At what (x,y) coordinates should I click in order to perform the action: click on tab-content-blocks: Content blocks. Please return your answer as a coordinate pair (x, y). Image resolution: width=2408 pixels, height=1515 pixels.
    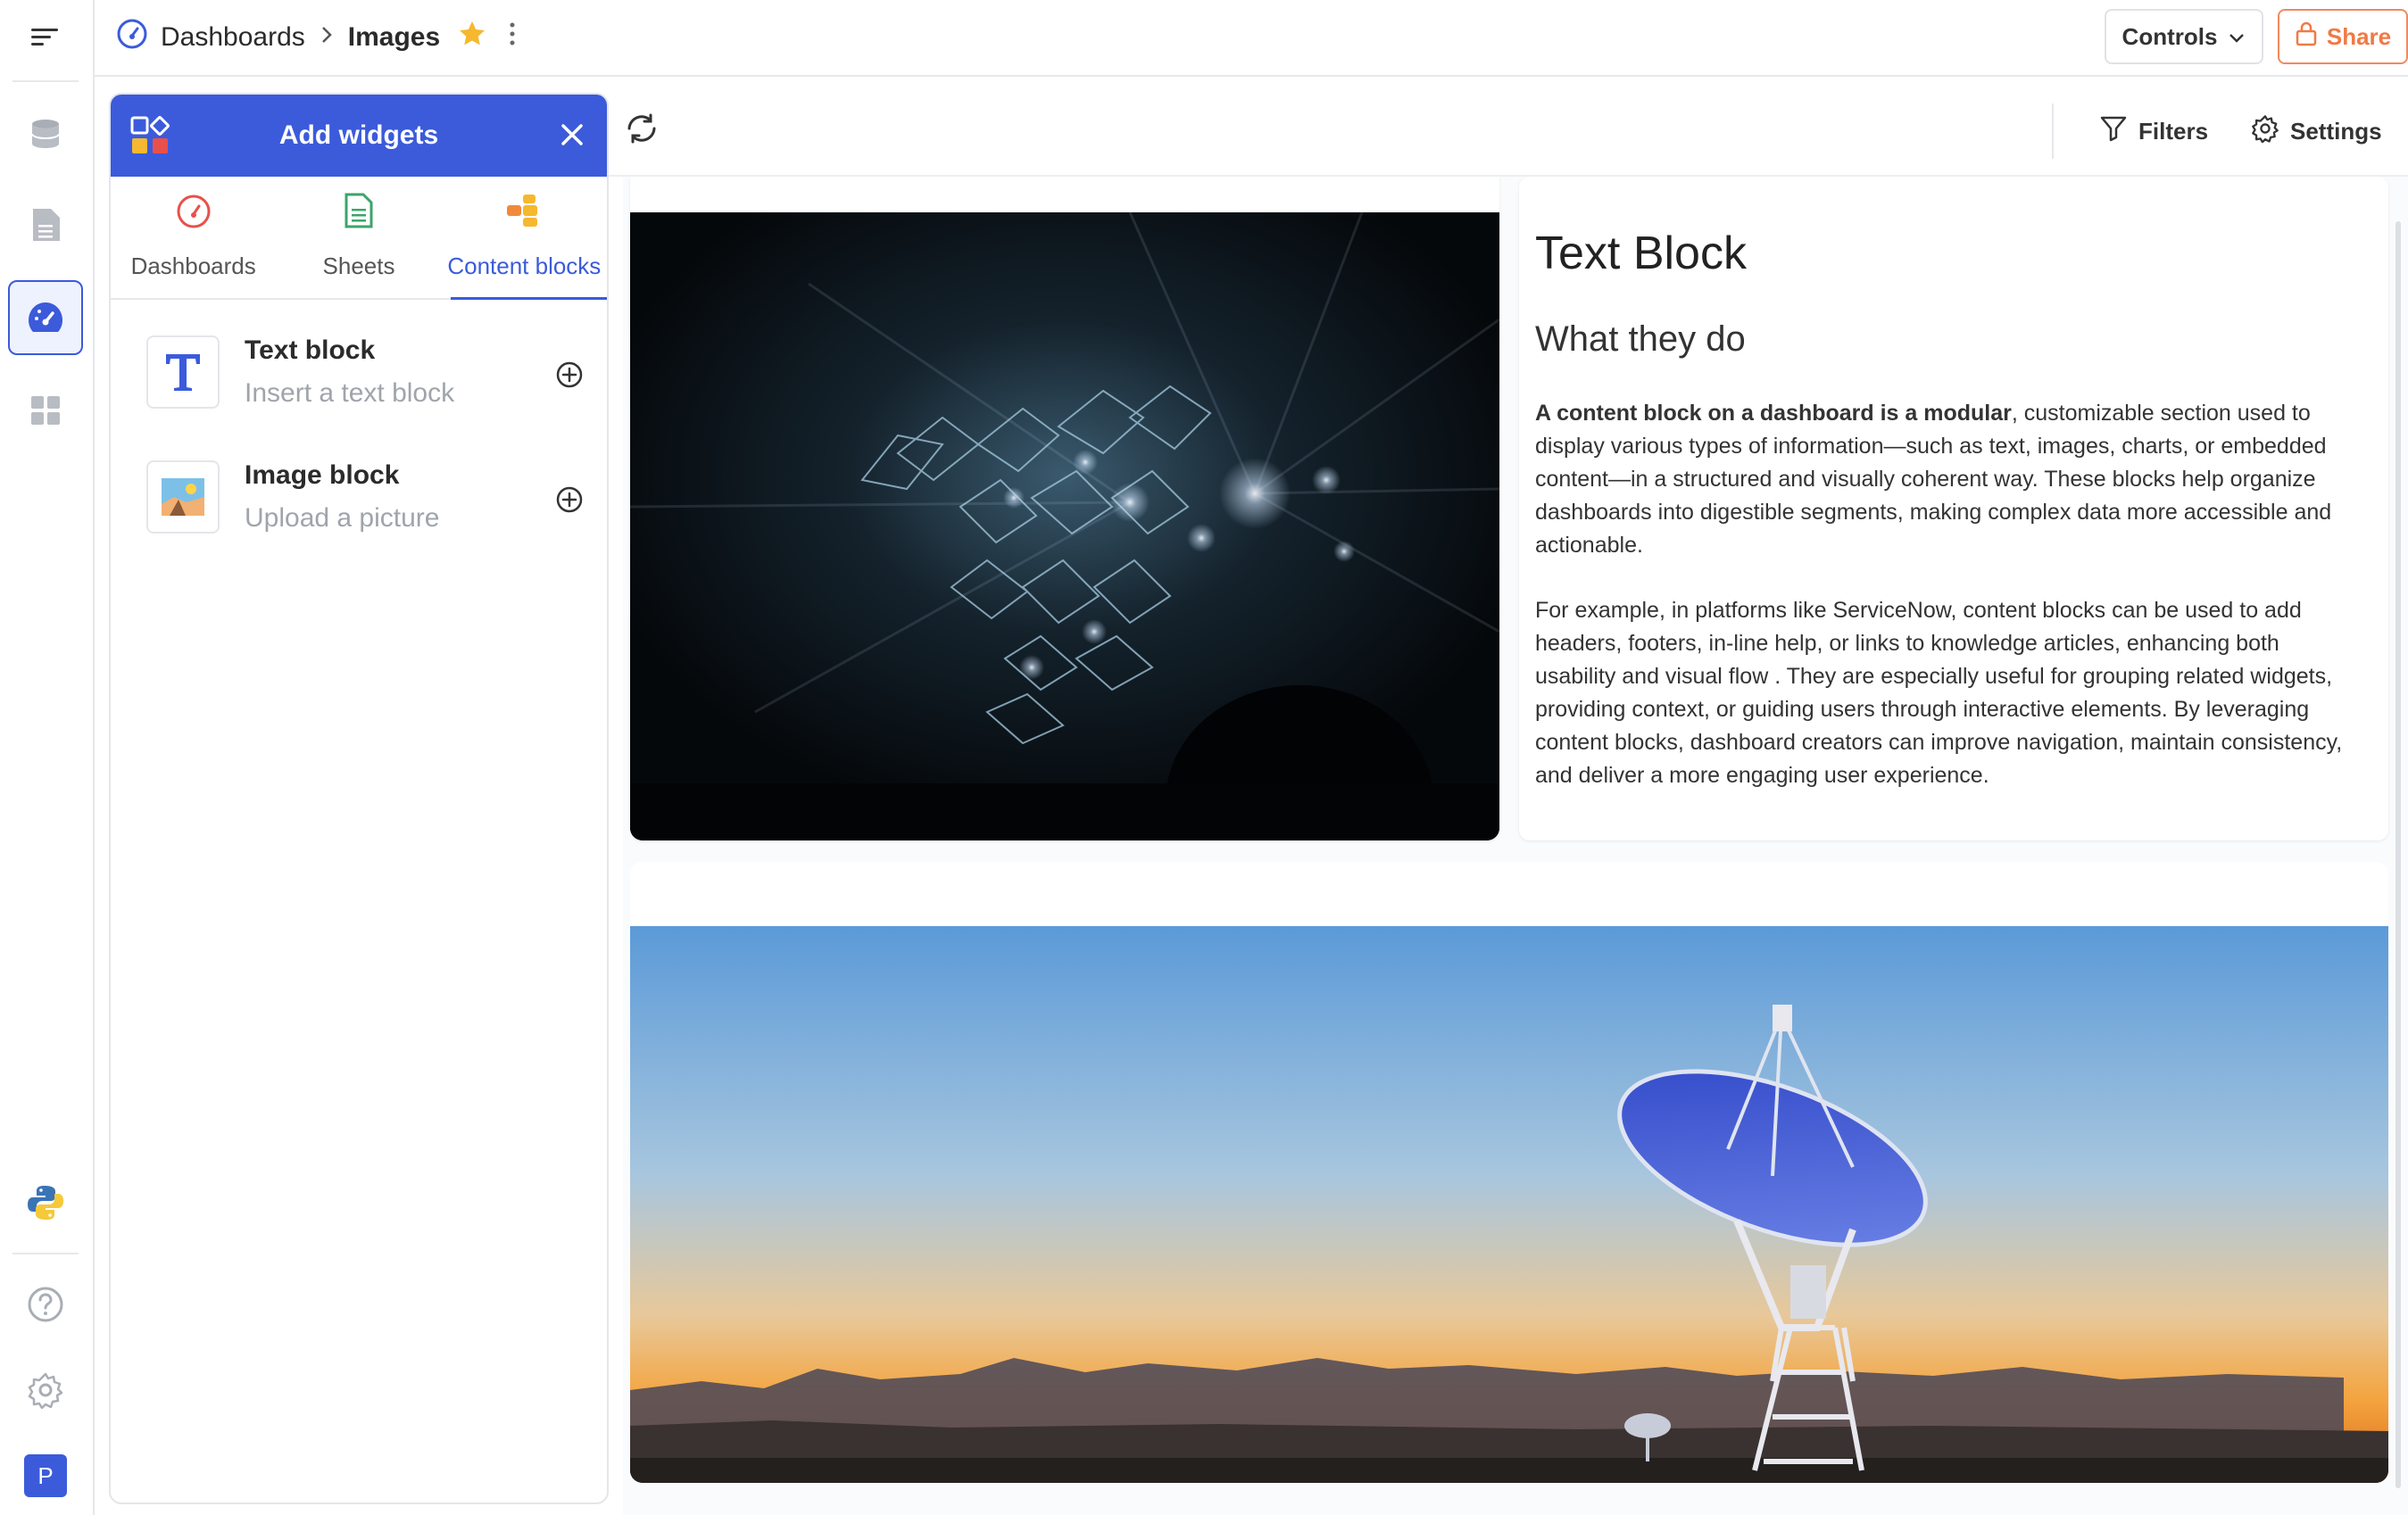
    Looking at the image, I should click on (524, 238).